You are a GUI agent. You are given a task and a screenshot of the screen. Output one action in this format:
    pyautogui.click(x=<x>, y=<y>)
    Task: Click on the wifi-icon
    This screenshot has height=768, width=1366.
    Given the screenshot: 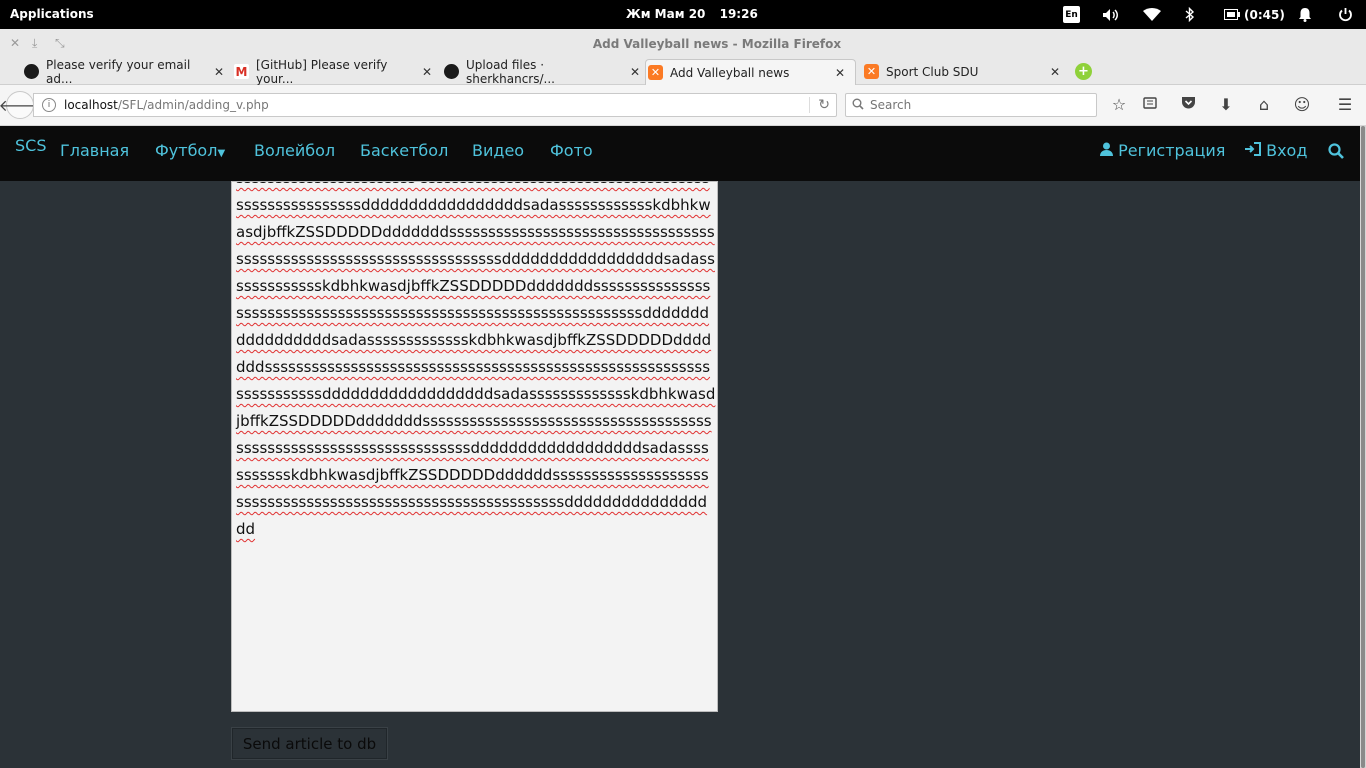 What is the action you would take?
    pyautogui.click(x=1152, y=14)
    